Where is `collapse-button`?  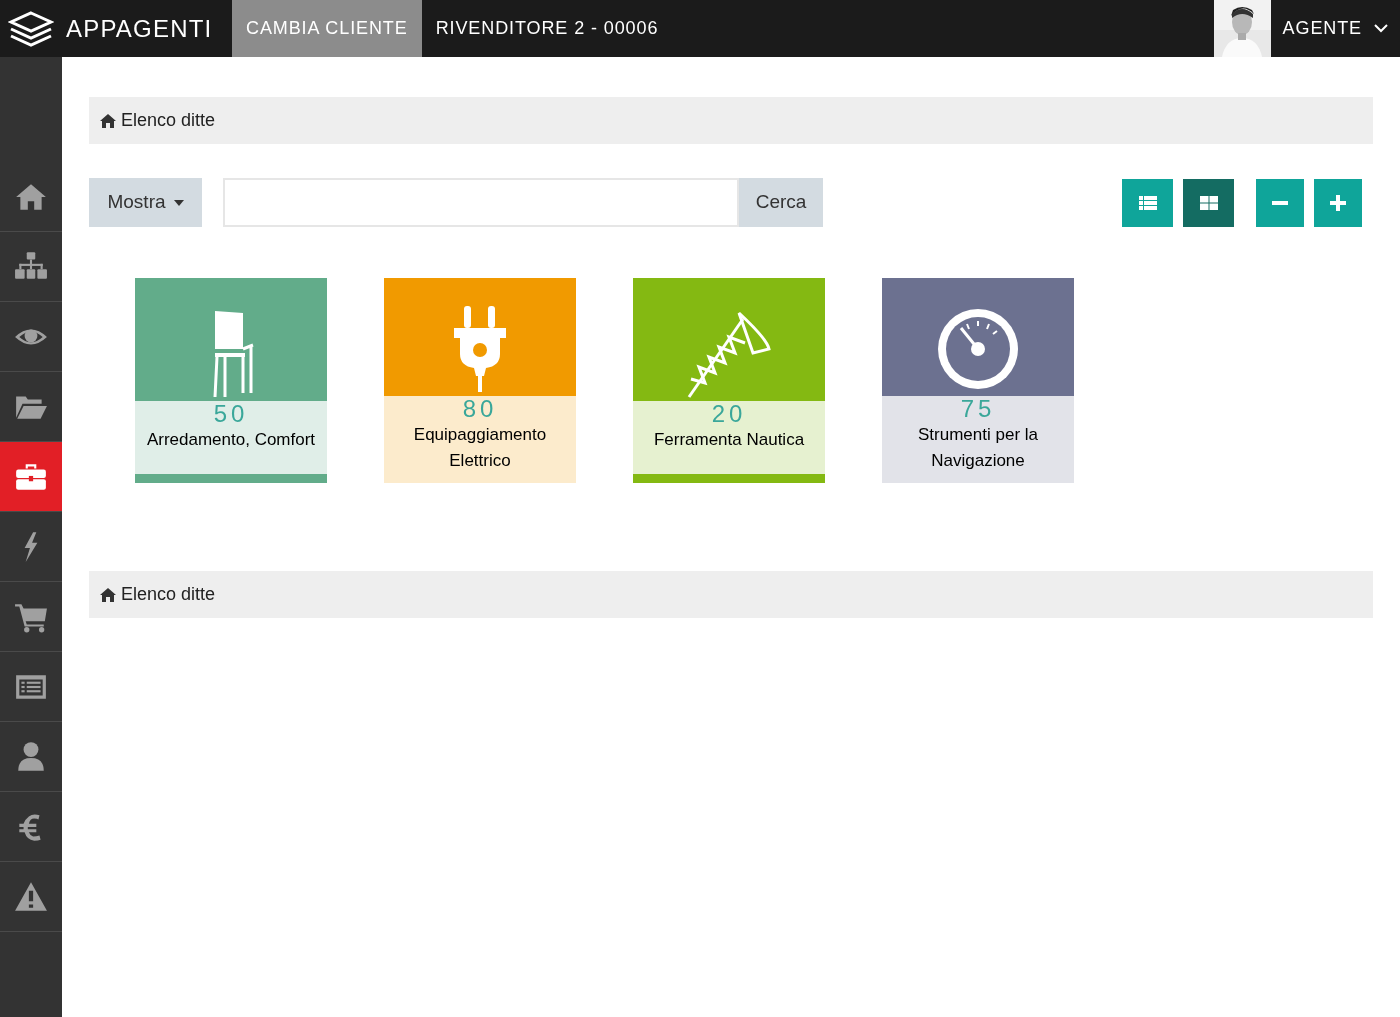 collapse-button is located at coordinates (1280, 202).